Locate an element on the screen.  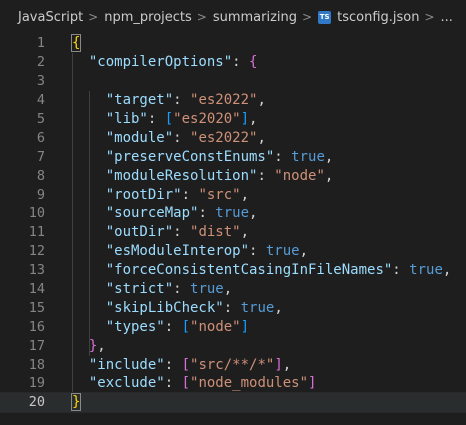
typescript-file-icon: TS is located at coordinates (325, 17).